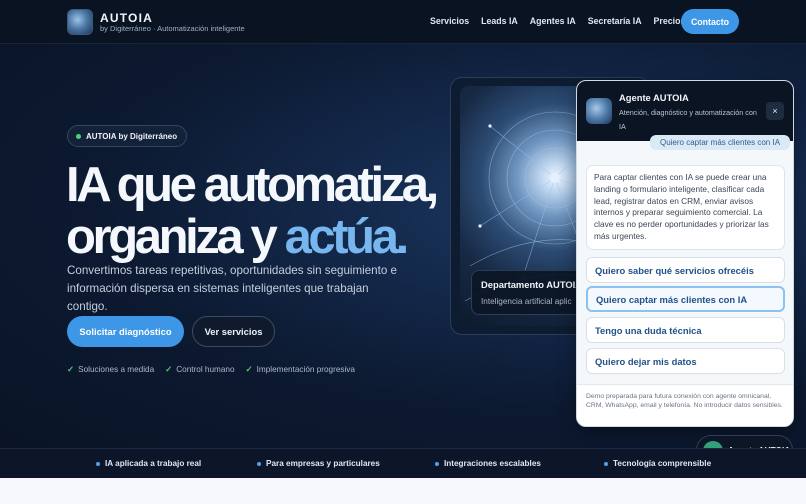 This screenshot has height=504, width=806. I want to click on agent-avatar, so click(599, 111).